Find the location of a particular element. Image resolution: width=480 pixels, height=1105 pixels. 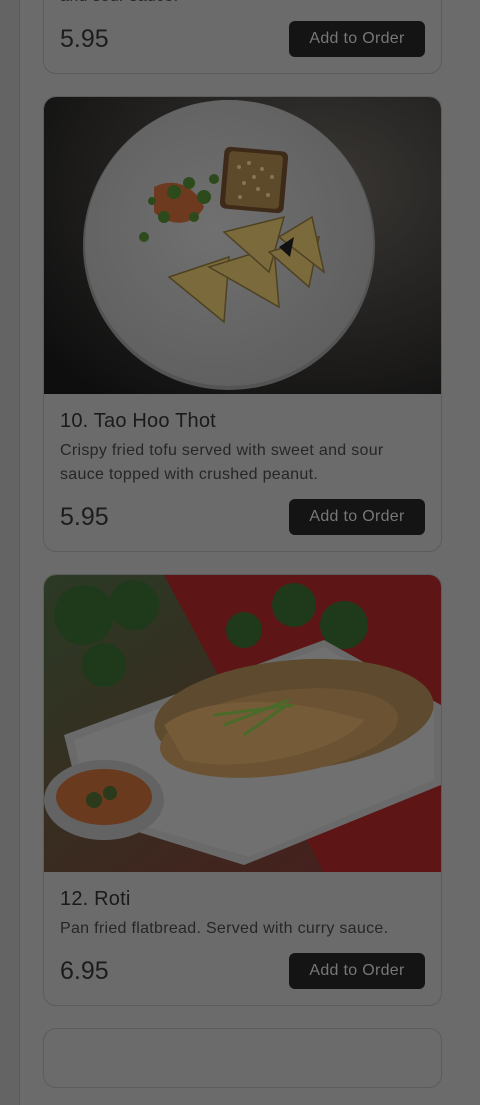

item-title: 12. Roti is located at coordinates (95, 899).